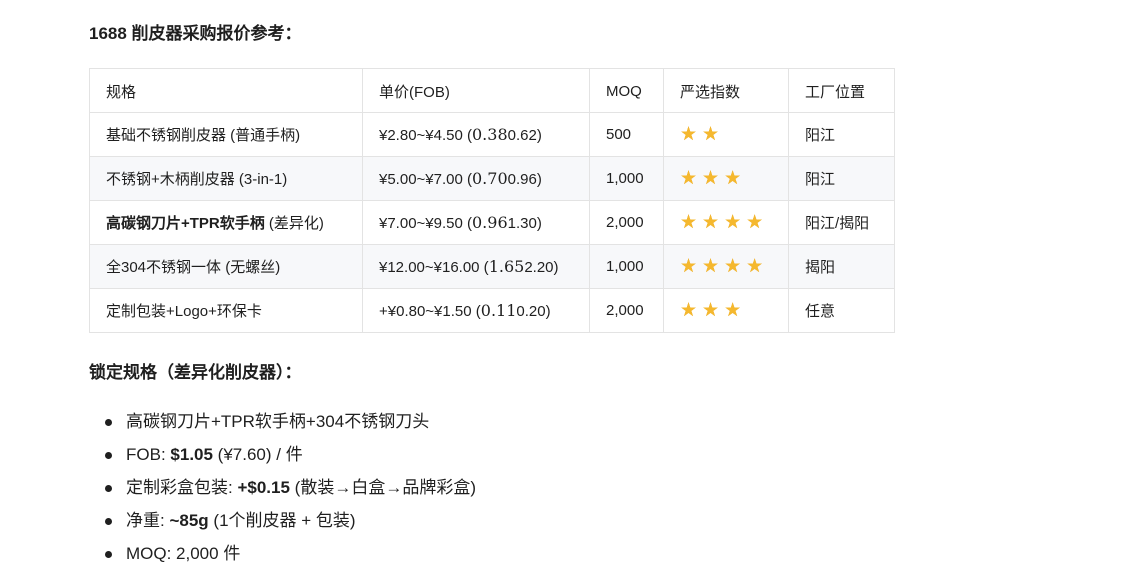 This screenshot has width=1146, height=586. What do you see at coordinates (257, 454) in the screenshot?
I see `list-item-note: (¥7.60) / 件` at bounding box center [257, 454].